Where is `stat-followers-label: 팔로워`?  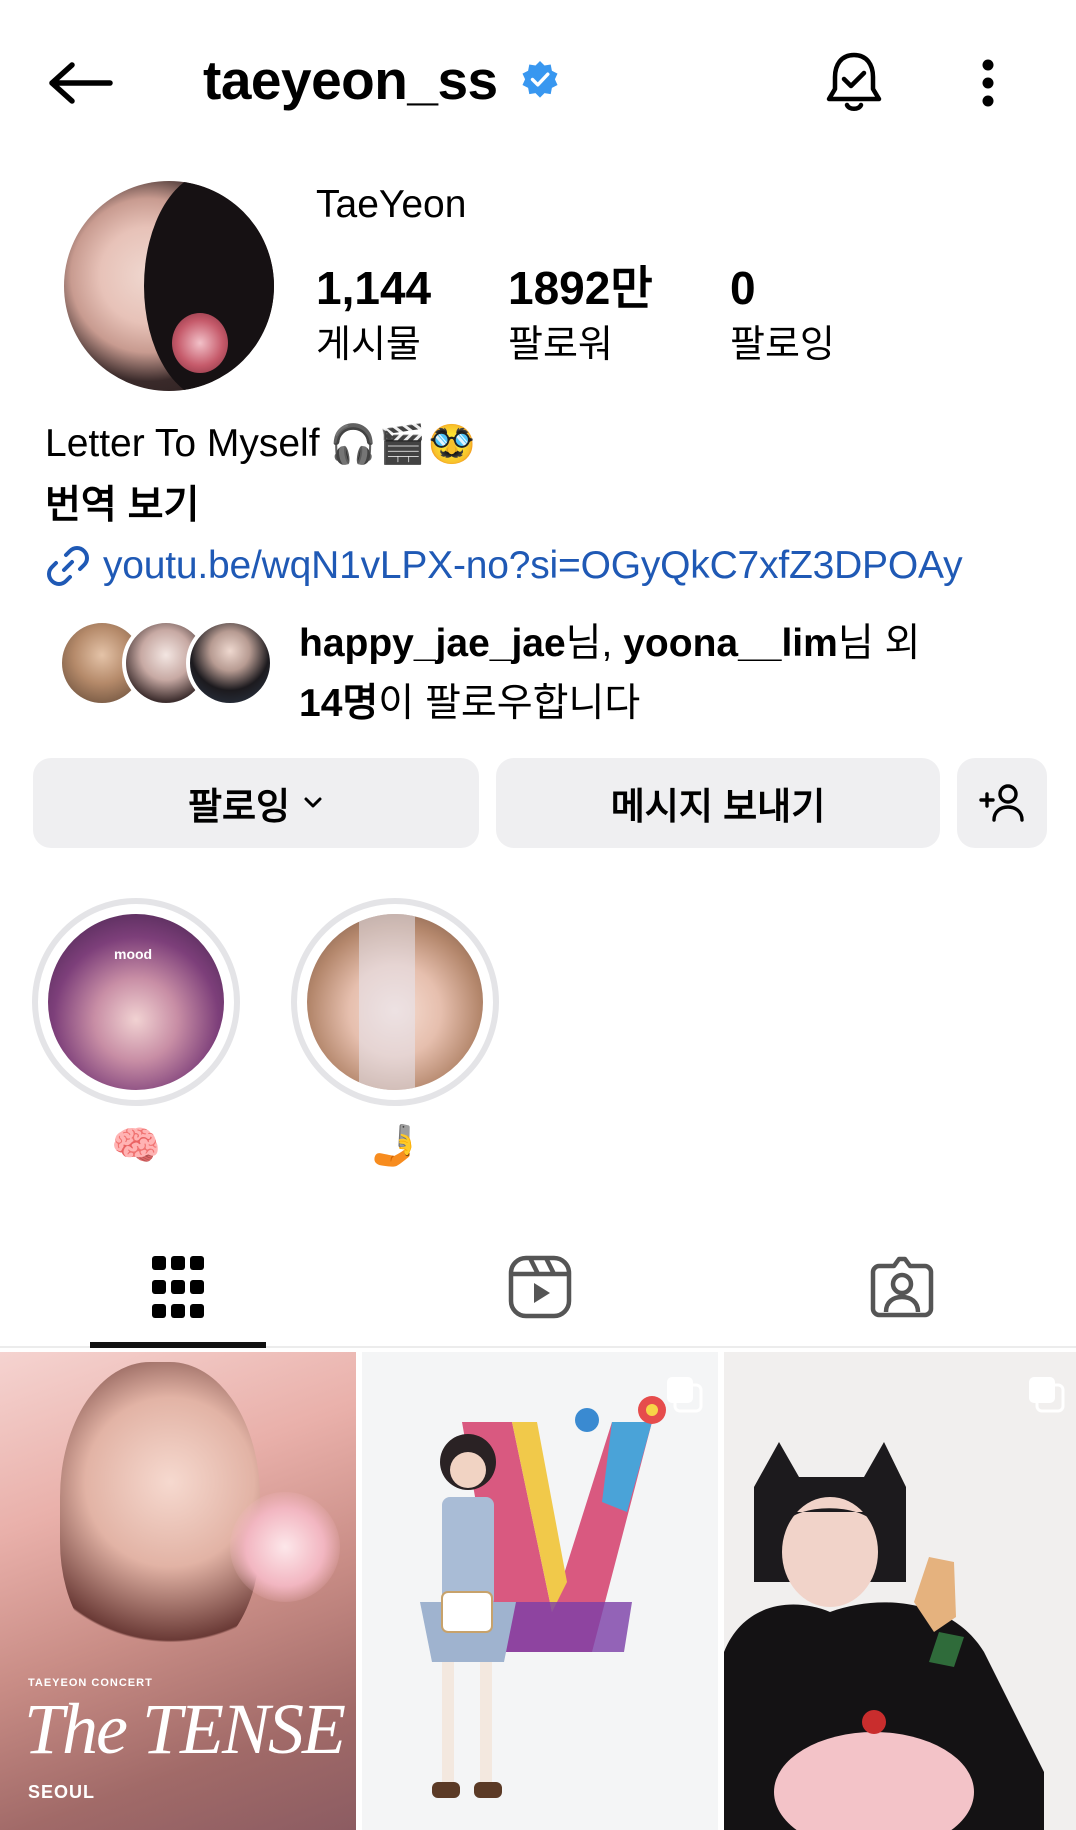
stat-followers-label: 팔로워 is located at coordinates (560, 345).